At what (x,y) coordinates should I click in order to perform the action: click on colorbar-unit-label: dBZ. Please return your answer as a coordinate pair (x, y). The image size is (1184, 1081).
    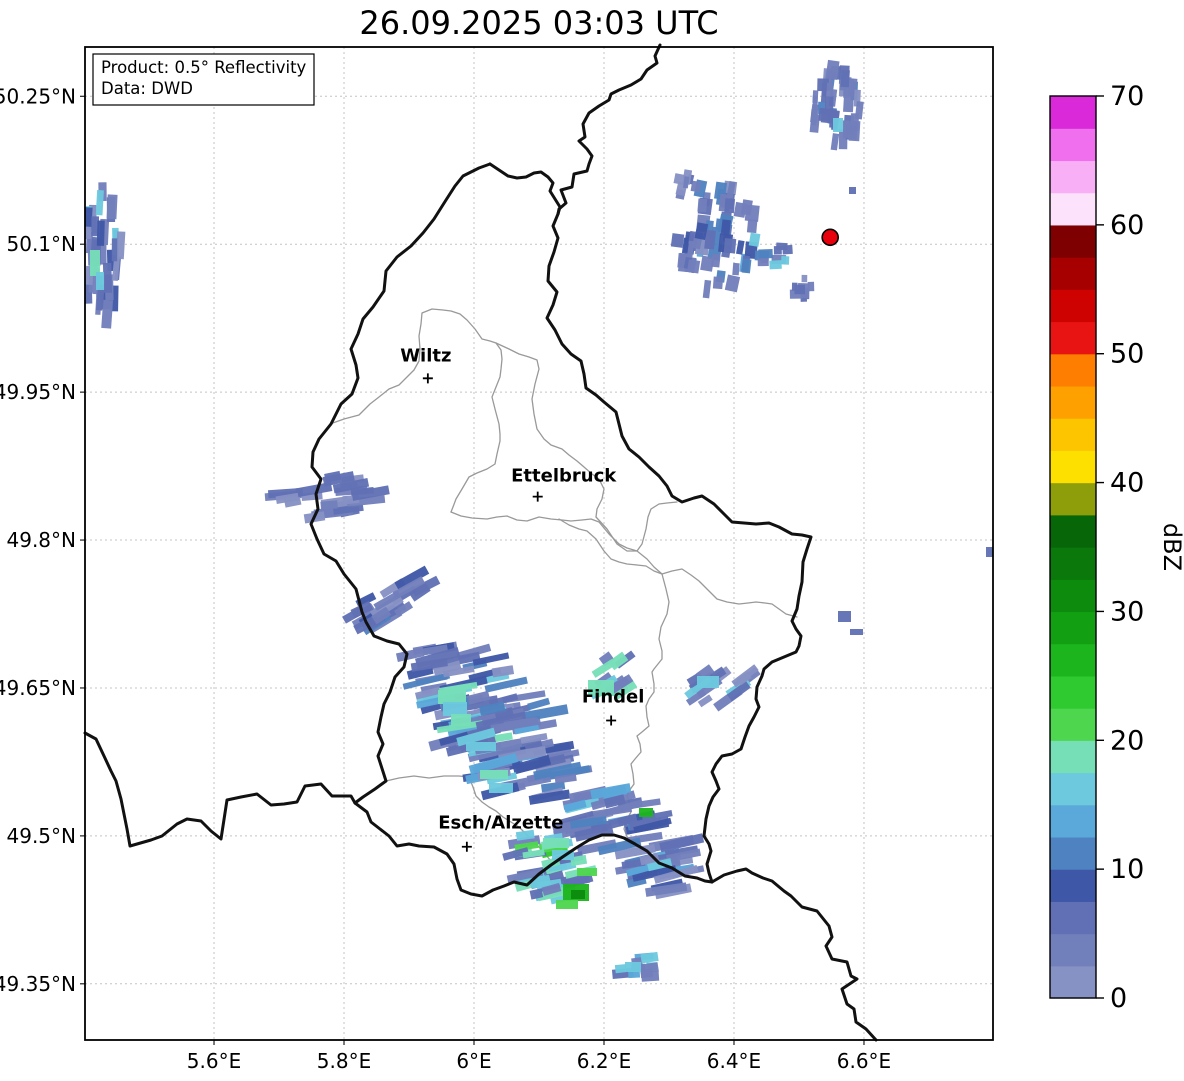
    Looking at the image, I should click on (1171, 547).